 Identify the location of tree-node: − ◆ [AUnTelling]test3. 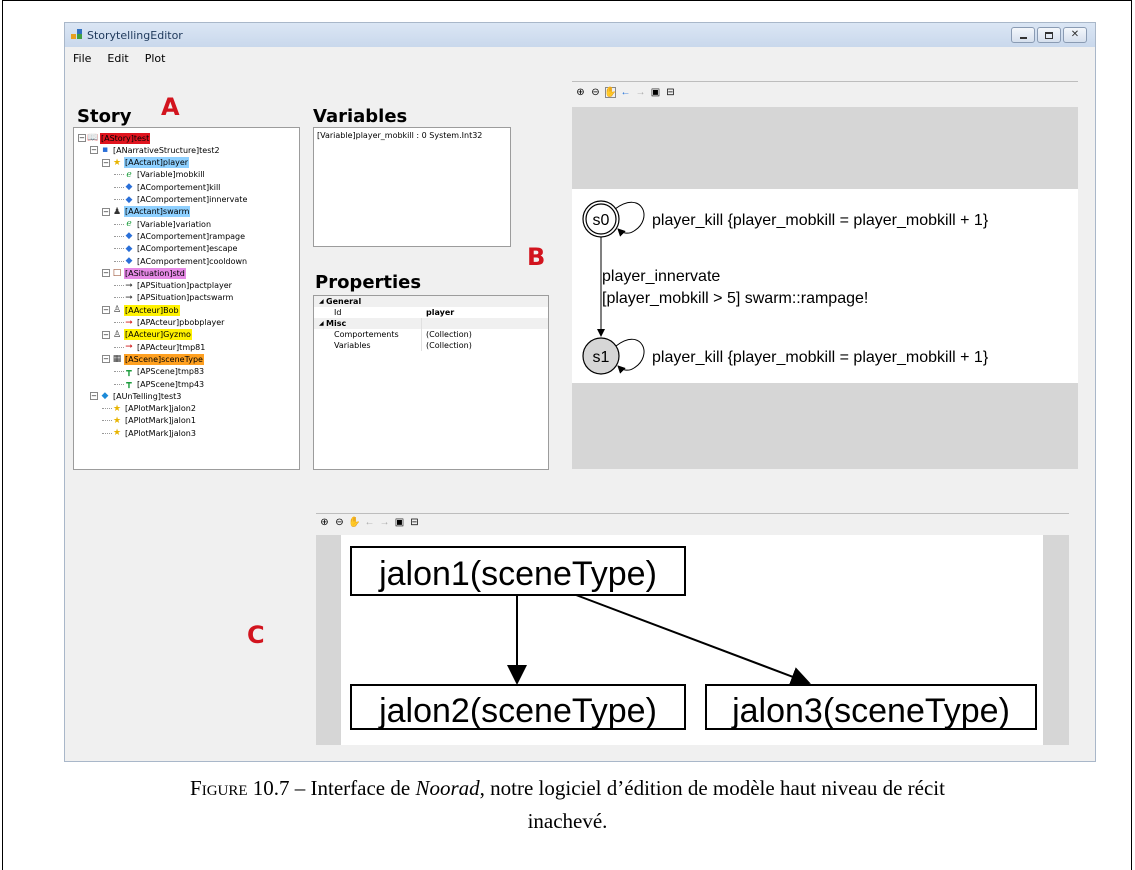
(136, 396).